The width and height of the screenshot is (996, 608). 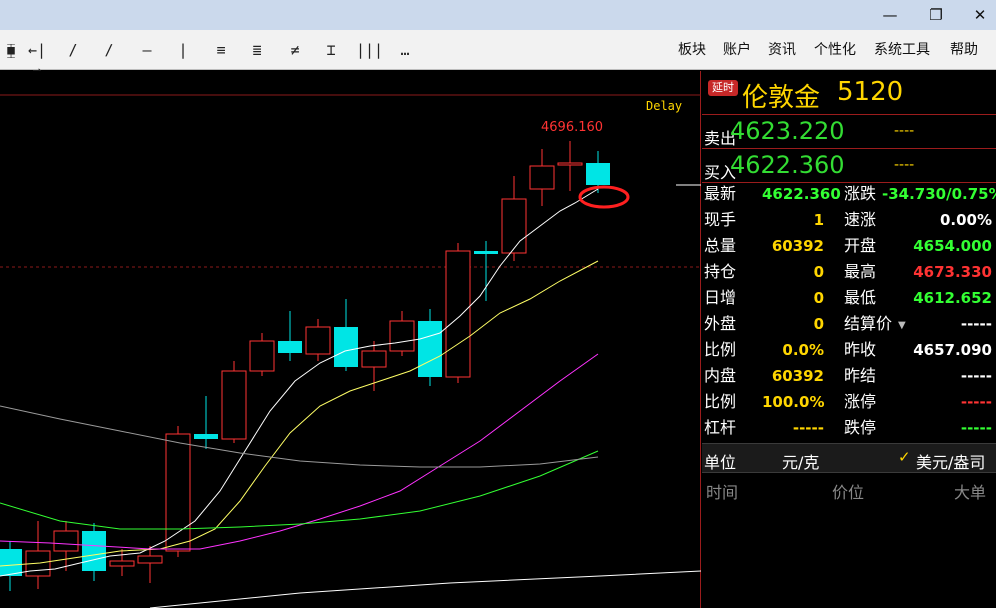 What do you see at coordinates (109, 50) in the screenshot?
I see `ray-tool-icon: ∕` at bounding box center [109, 50].